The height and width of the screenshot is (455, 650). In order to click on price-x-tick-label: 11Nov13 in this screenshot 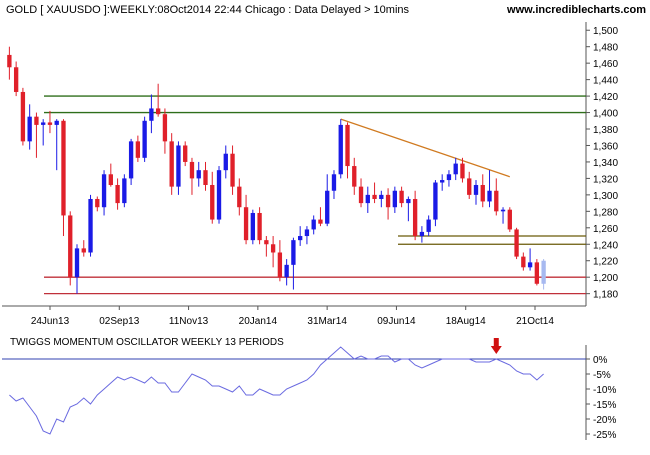, I will do `click(189, 321)`.